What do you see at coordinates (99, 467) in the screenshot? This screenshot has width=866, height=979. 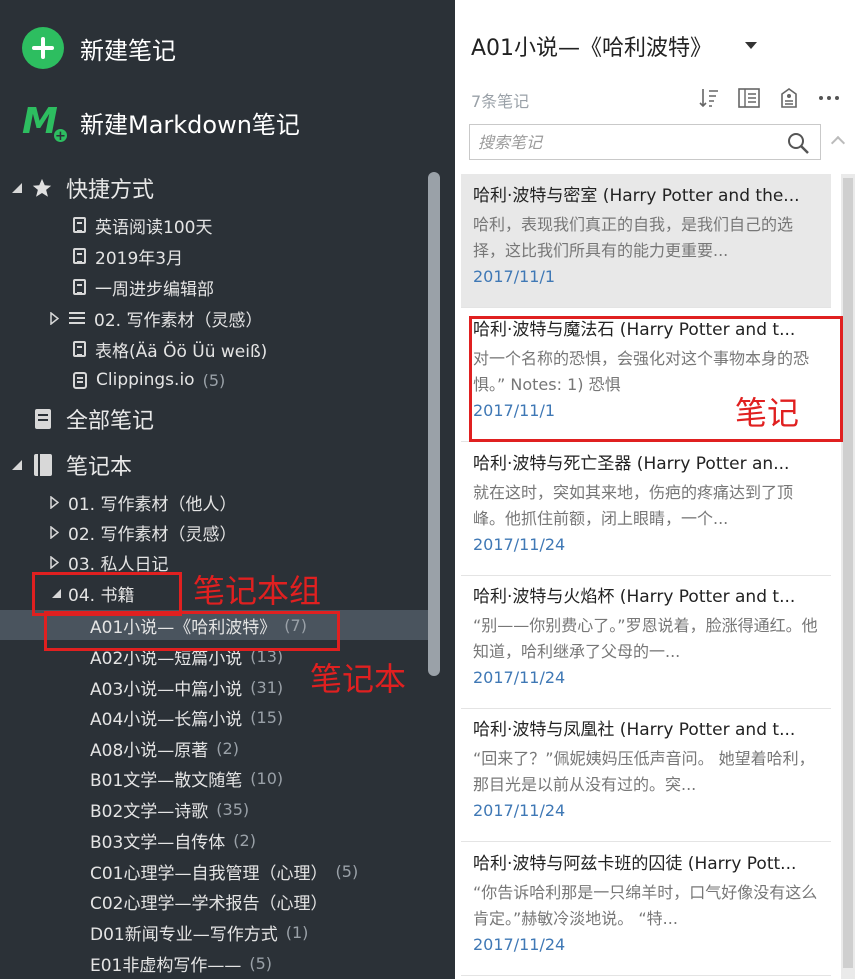 I see `notebooks-label: 笔记本` at bounding box center [99, 467].